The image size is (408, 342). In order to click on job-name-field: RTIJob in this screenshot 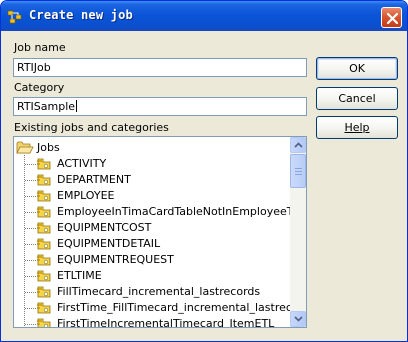, I will do `click(160, 67)`.